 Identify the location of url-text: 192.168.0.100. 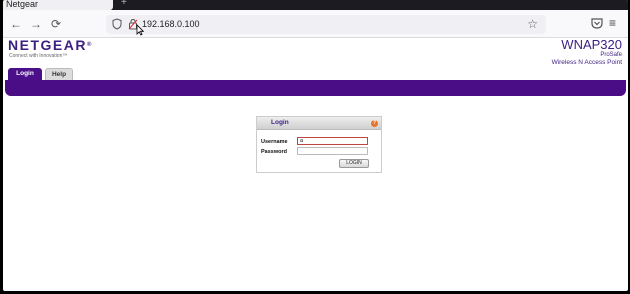
(171, 24).